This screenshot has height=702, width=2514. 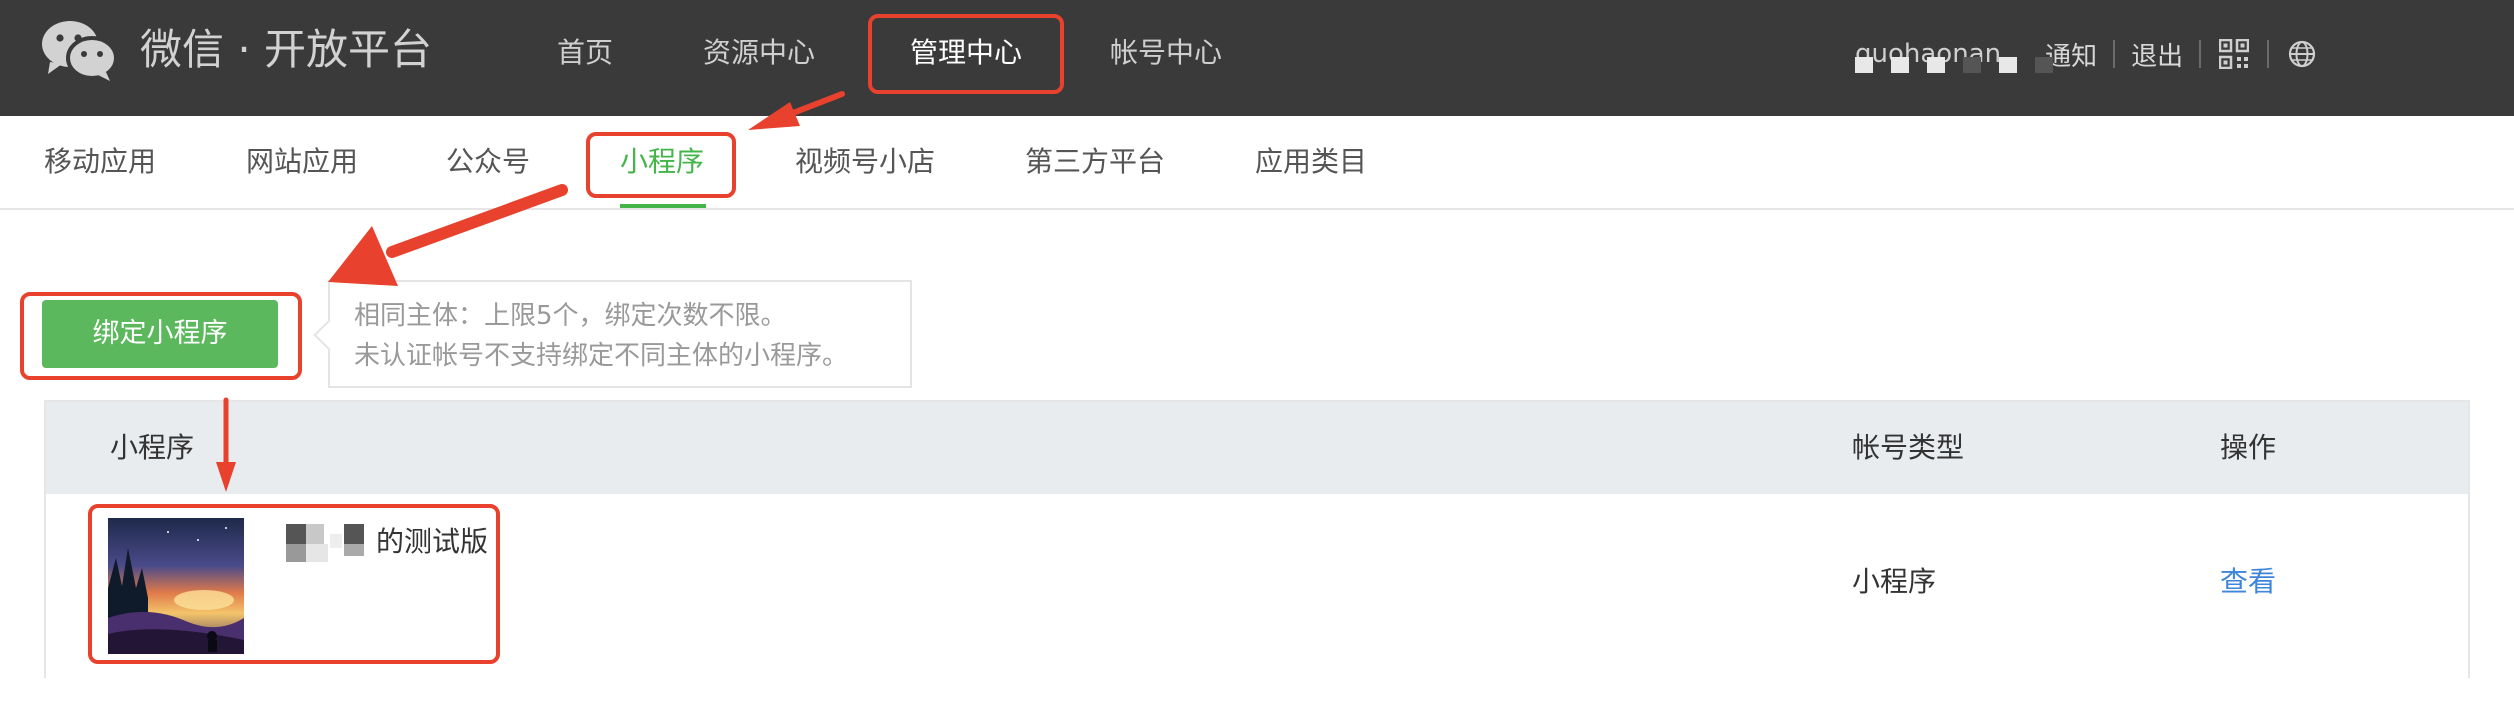 I want to click on annotation-box-bind-button, so click(x=161, y=336).